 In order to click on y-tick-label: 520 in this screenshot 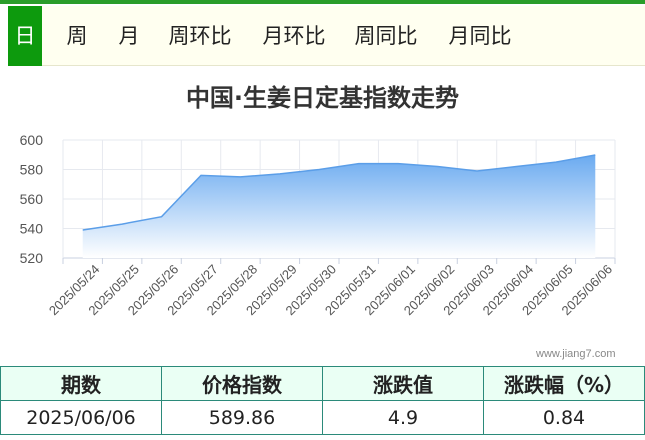, I will do `click(32, 258)`.